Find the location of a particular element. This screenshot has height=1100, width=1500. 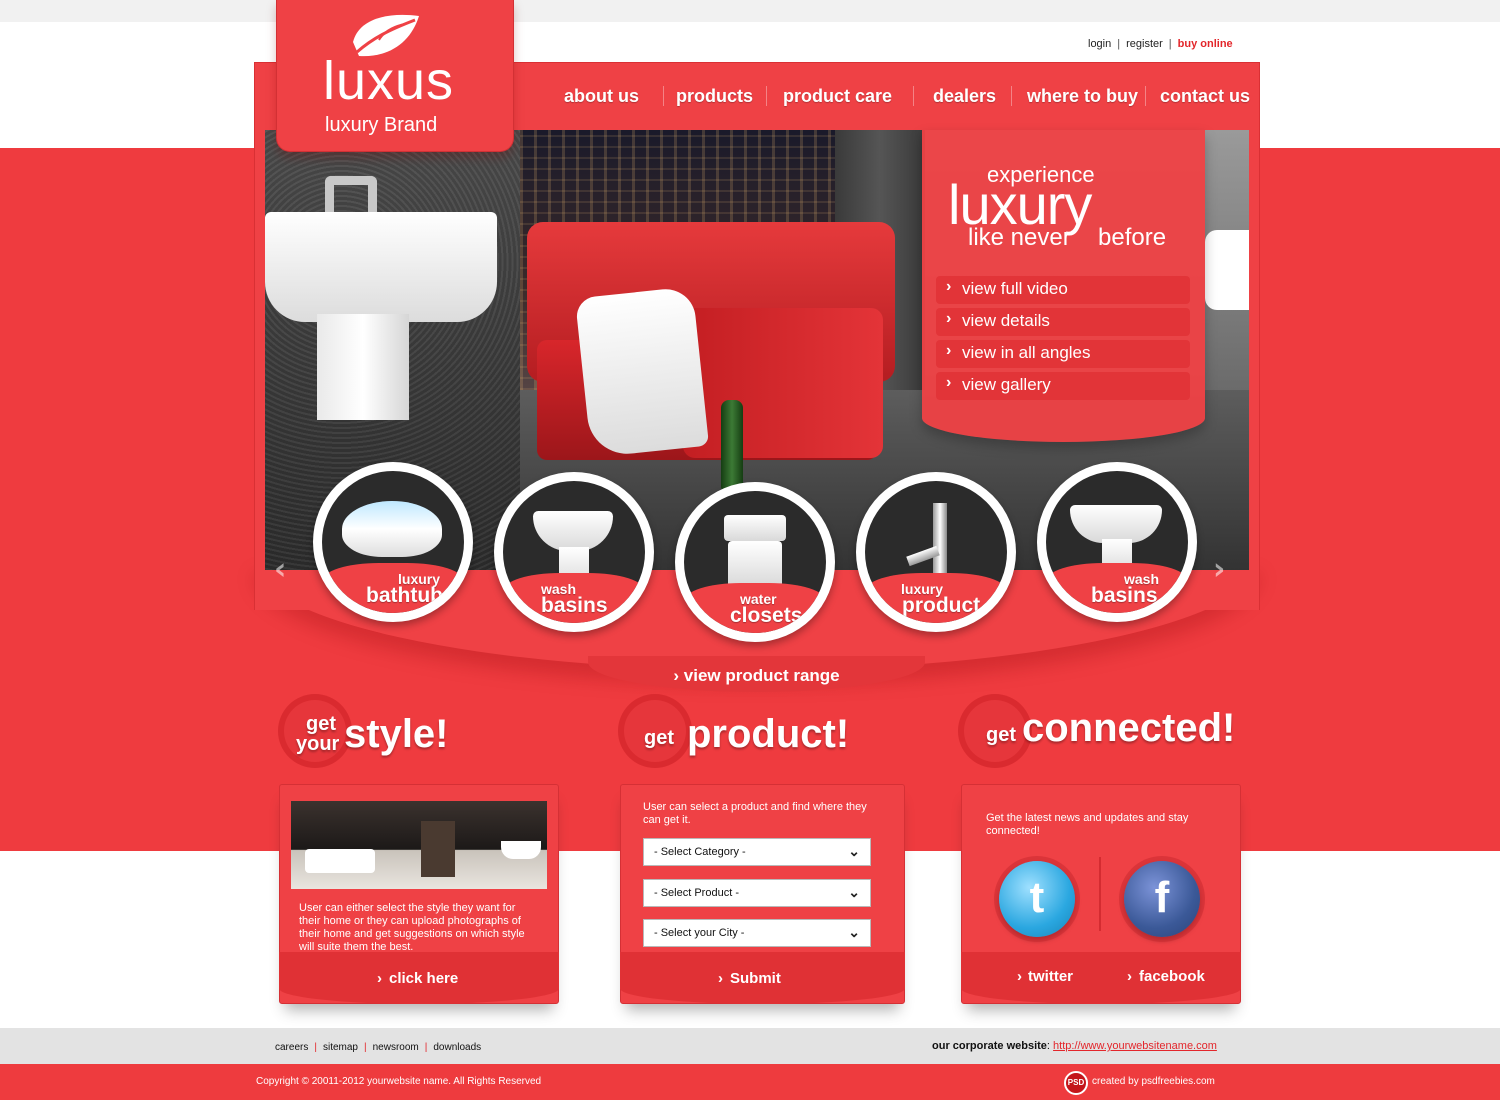

product-heading-get: get is located at coordinates (659, 738).